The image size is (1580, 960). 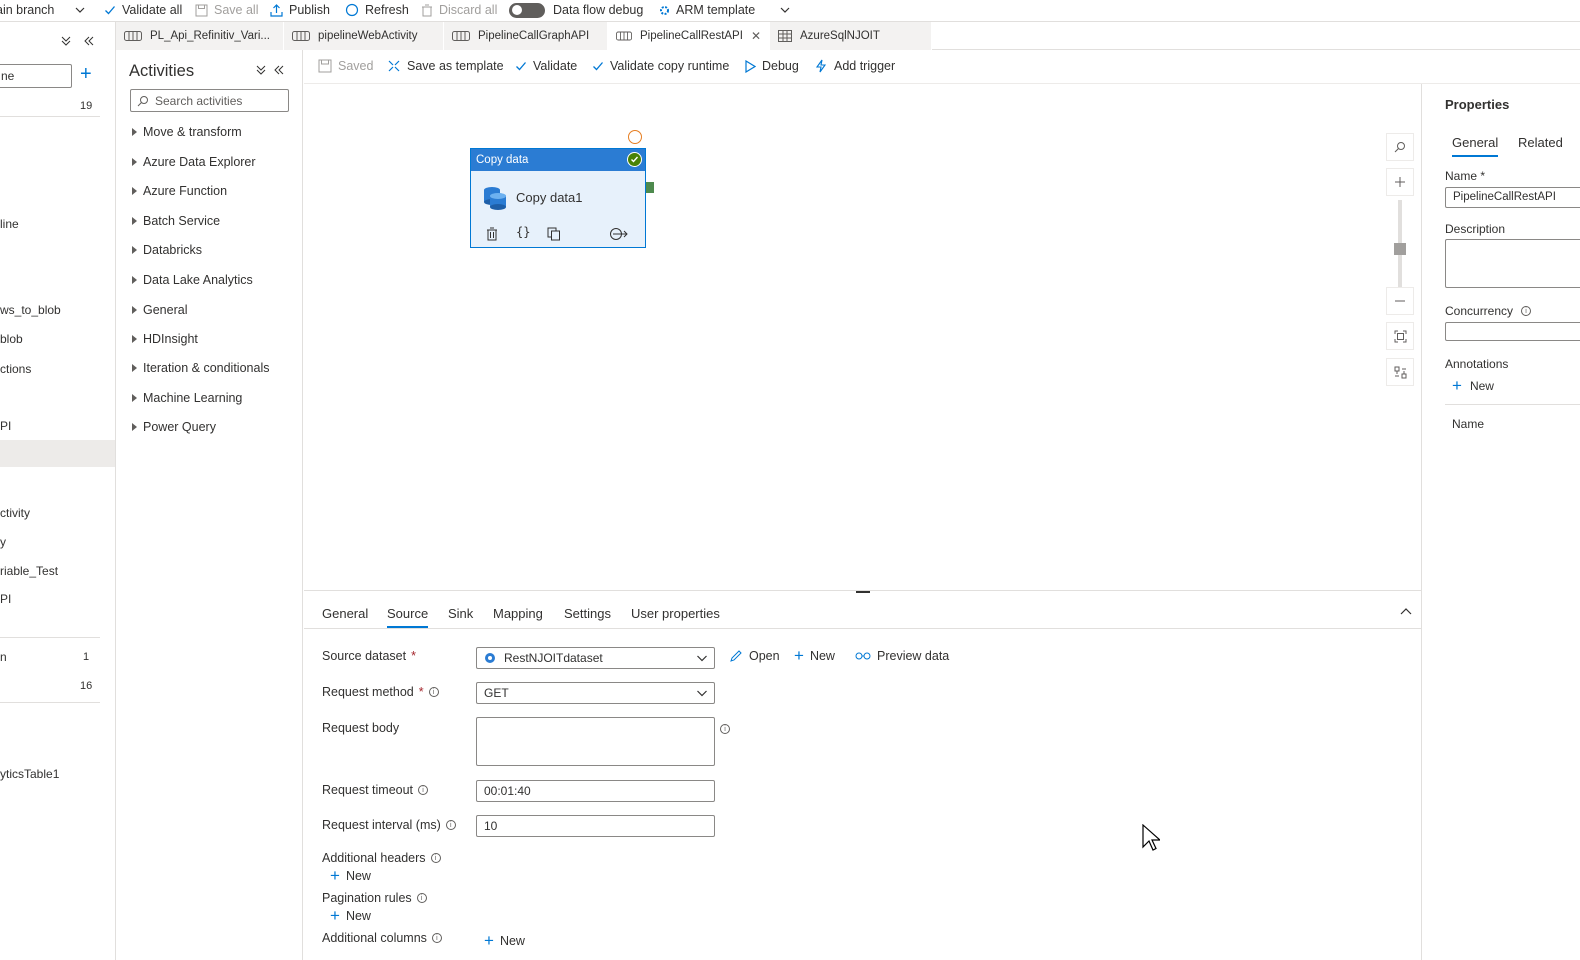 What do you see at coordinates (1400, 301) in the screenshot?
I see `zoom-out-button` at bounding box center [1400, 301].